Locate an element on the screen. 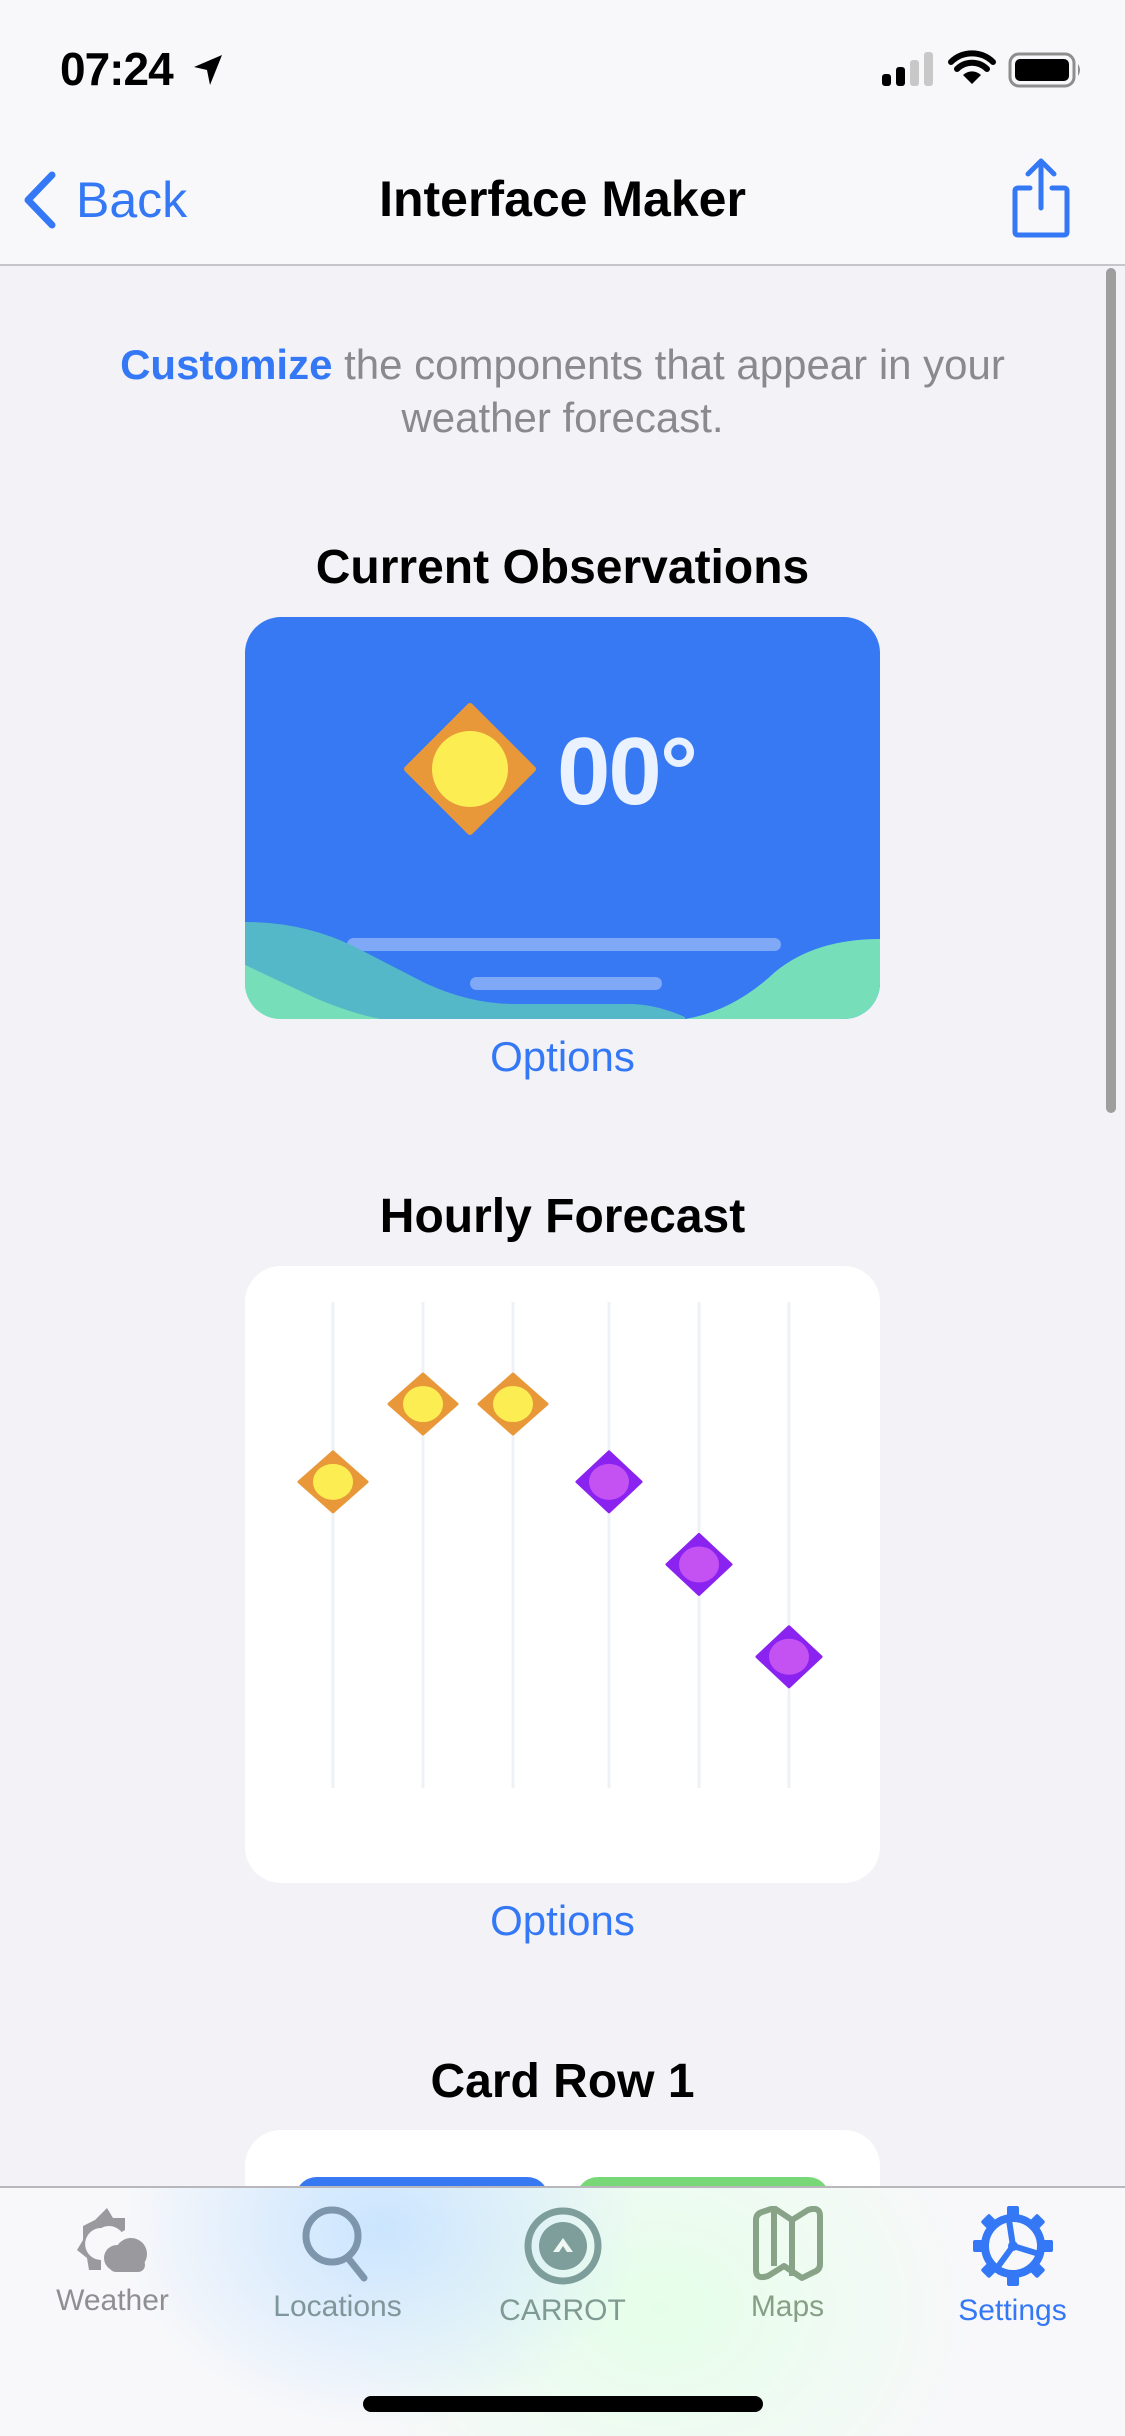  map-icon is located at coordinates (787, 2243).